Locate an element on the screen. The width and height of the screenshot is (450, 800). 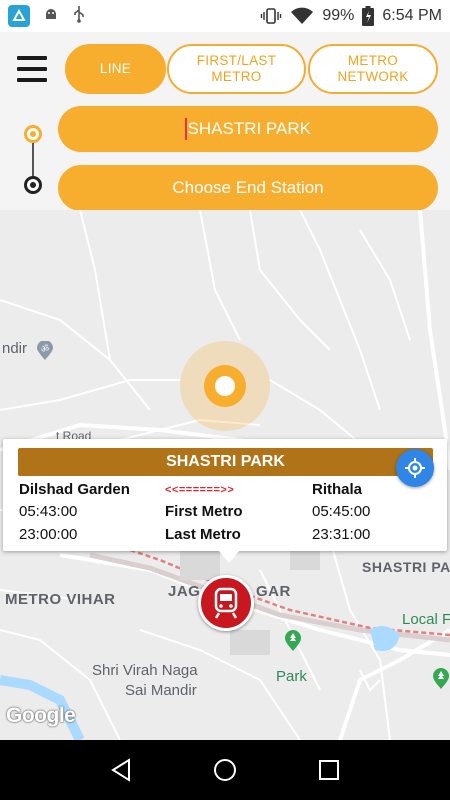
info-card-pointer is located at coordinates (229, 557).